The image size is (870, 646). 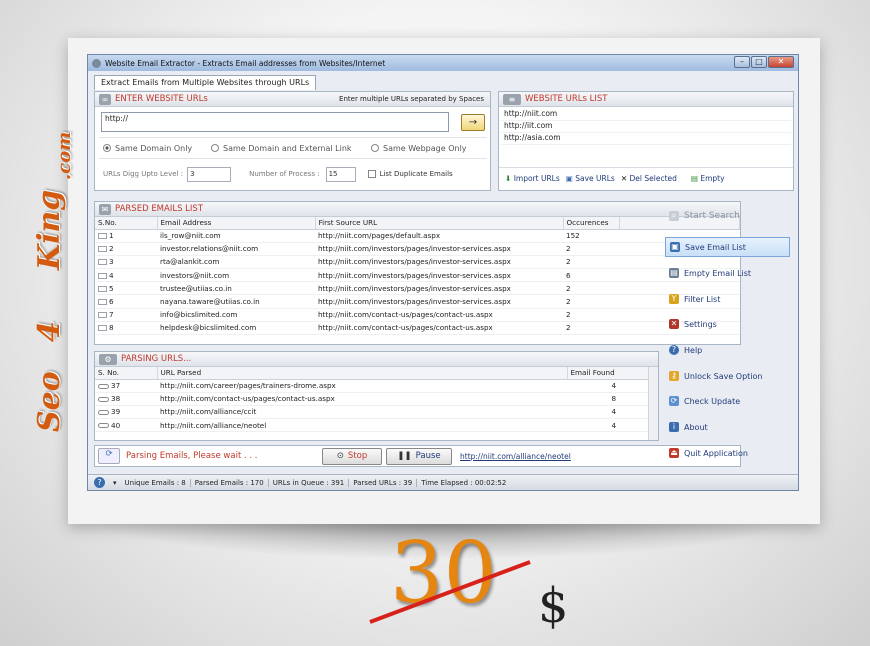 I want to click on table-row: 40 http://niit.com/alliance/neotel 4, so click(x=376, y=425).